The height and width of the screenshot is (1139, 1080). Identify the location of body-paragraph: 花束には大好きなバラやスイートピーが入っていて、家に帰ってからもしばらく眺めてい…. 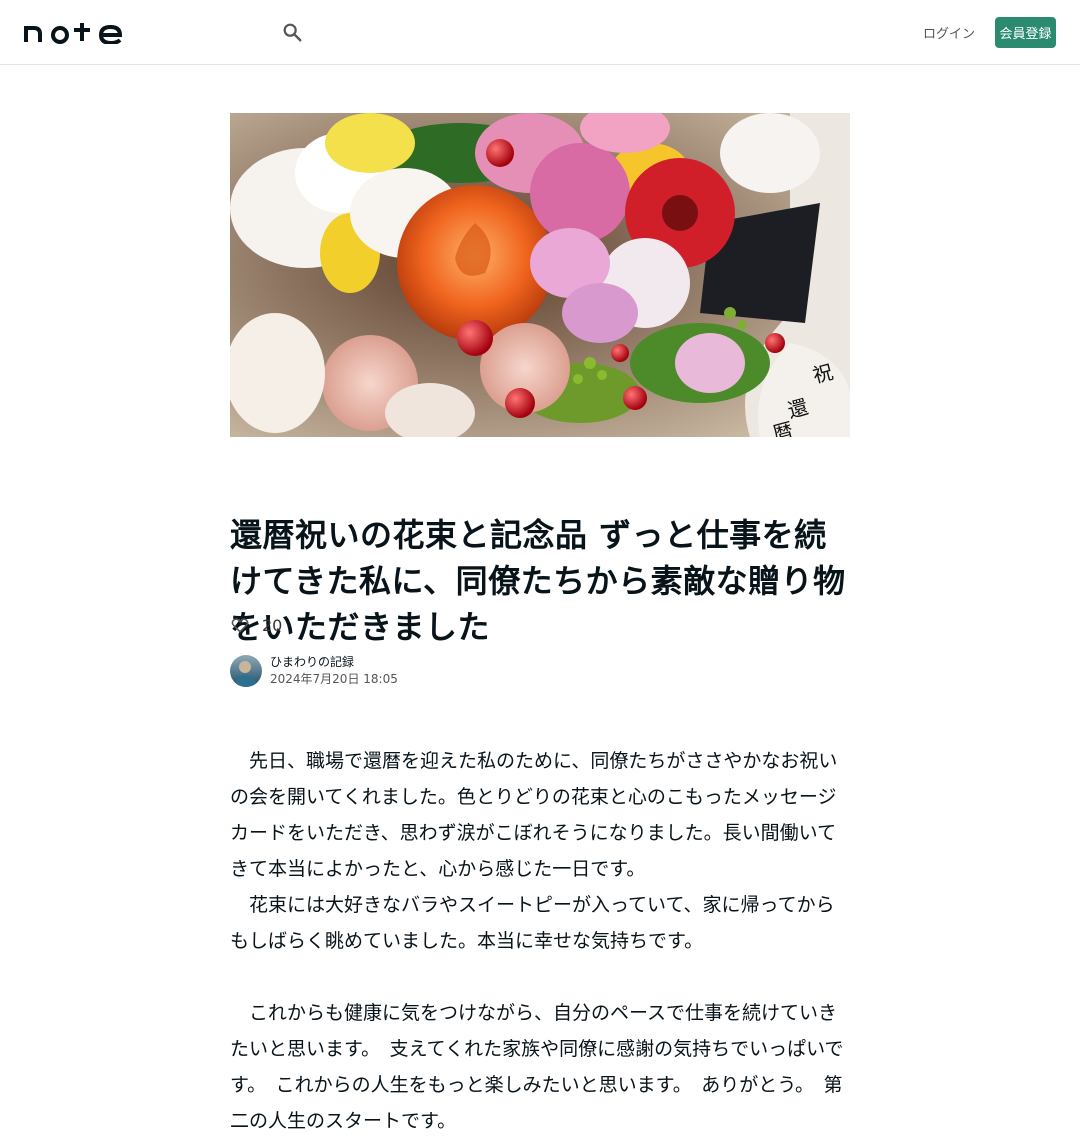
(532, 923).